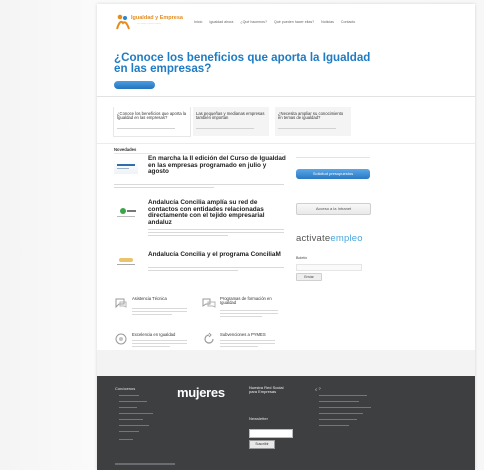 Image resolution: width=484 pixels, height=470 pixels. What do you see at coordinates (243, 334) in the screenshot?
I see `feature-label: Subvenciones a PYMES` at bounding box center [243, 334].